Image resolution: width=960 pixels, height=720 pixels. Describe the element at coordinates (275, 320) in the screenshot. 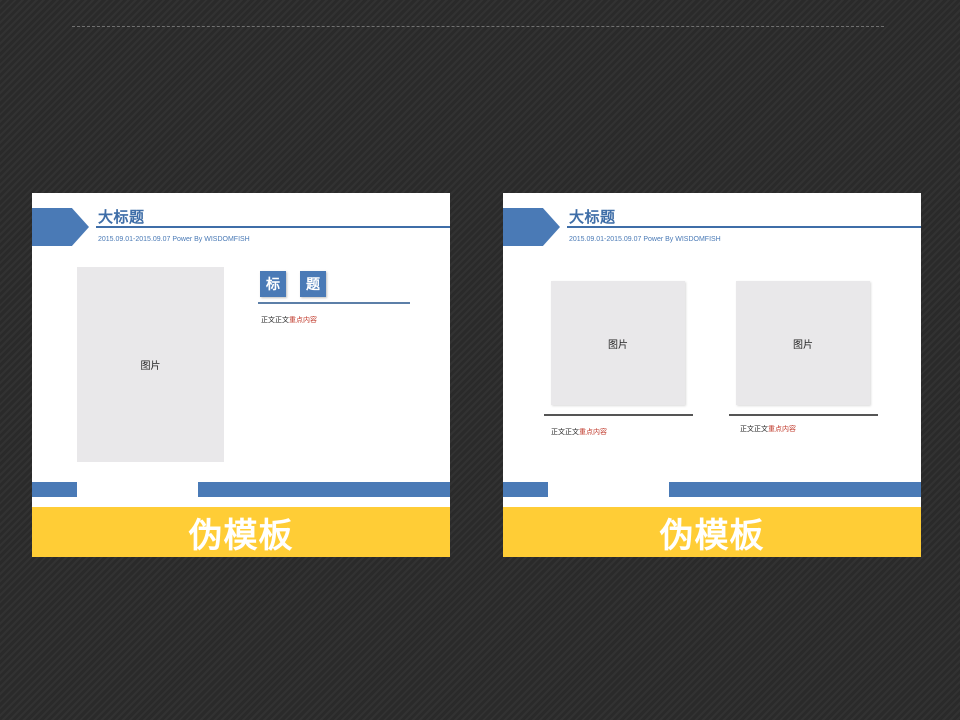

I see `body-text-plain: 正文正文` at that location.